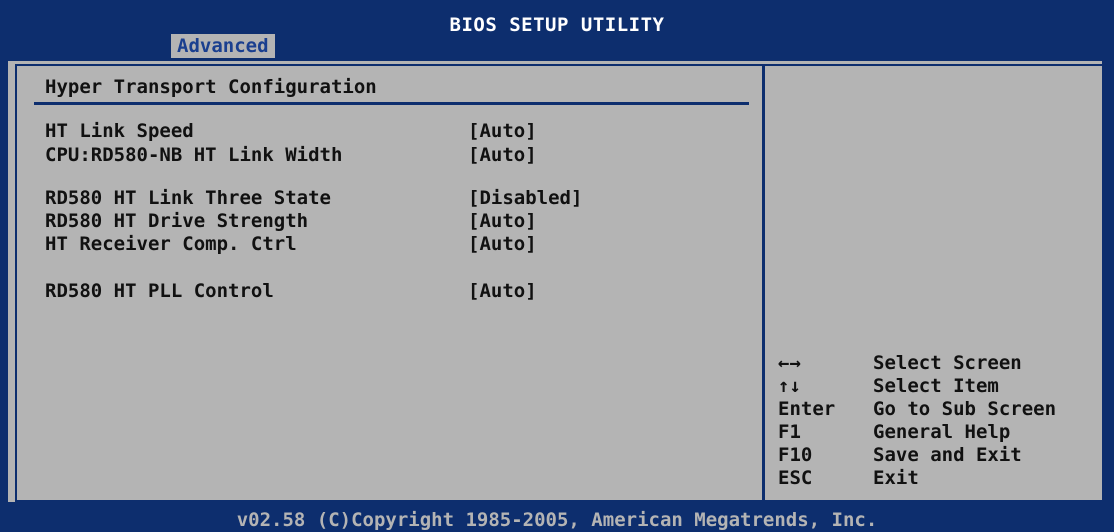 The height and width of the screenshot is (532, 1114). What do you see at coordinates (965, 409) in the screenshot?
I see `help-desc: Go to Sub Screen` at bounding box center [965, 409].